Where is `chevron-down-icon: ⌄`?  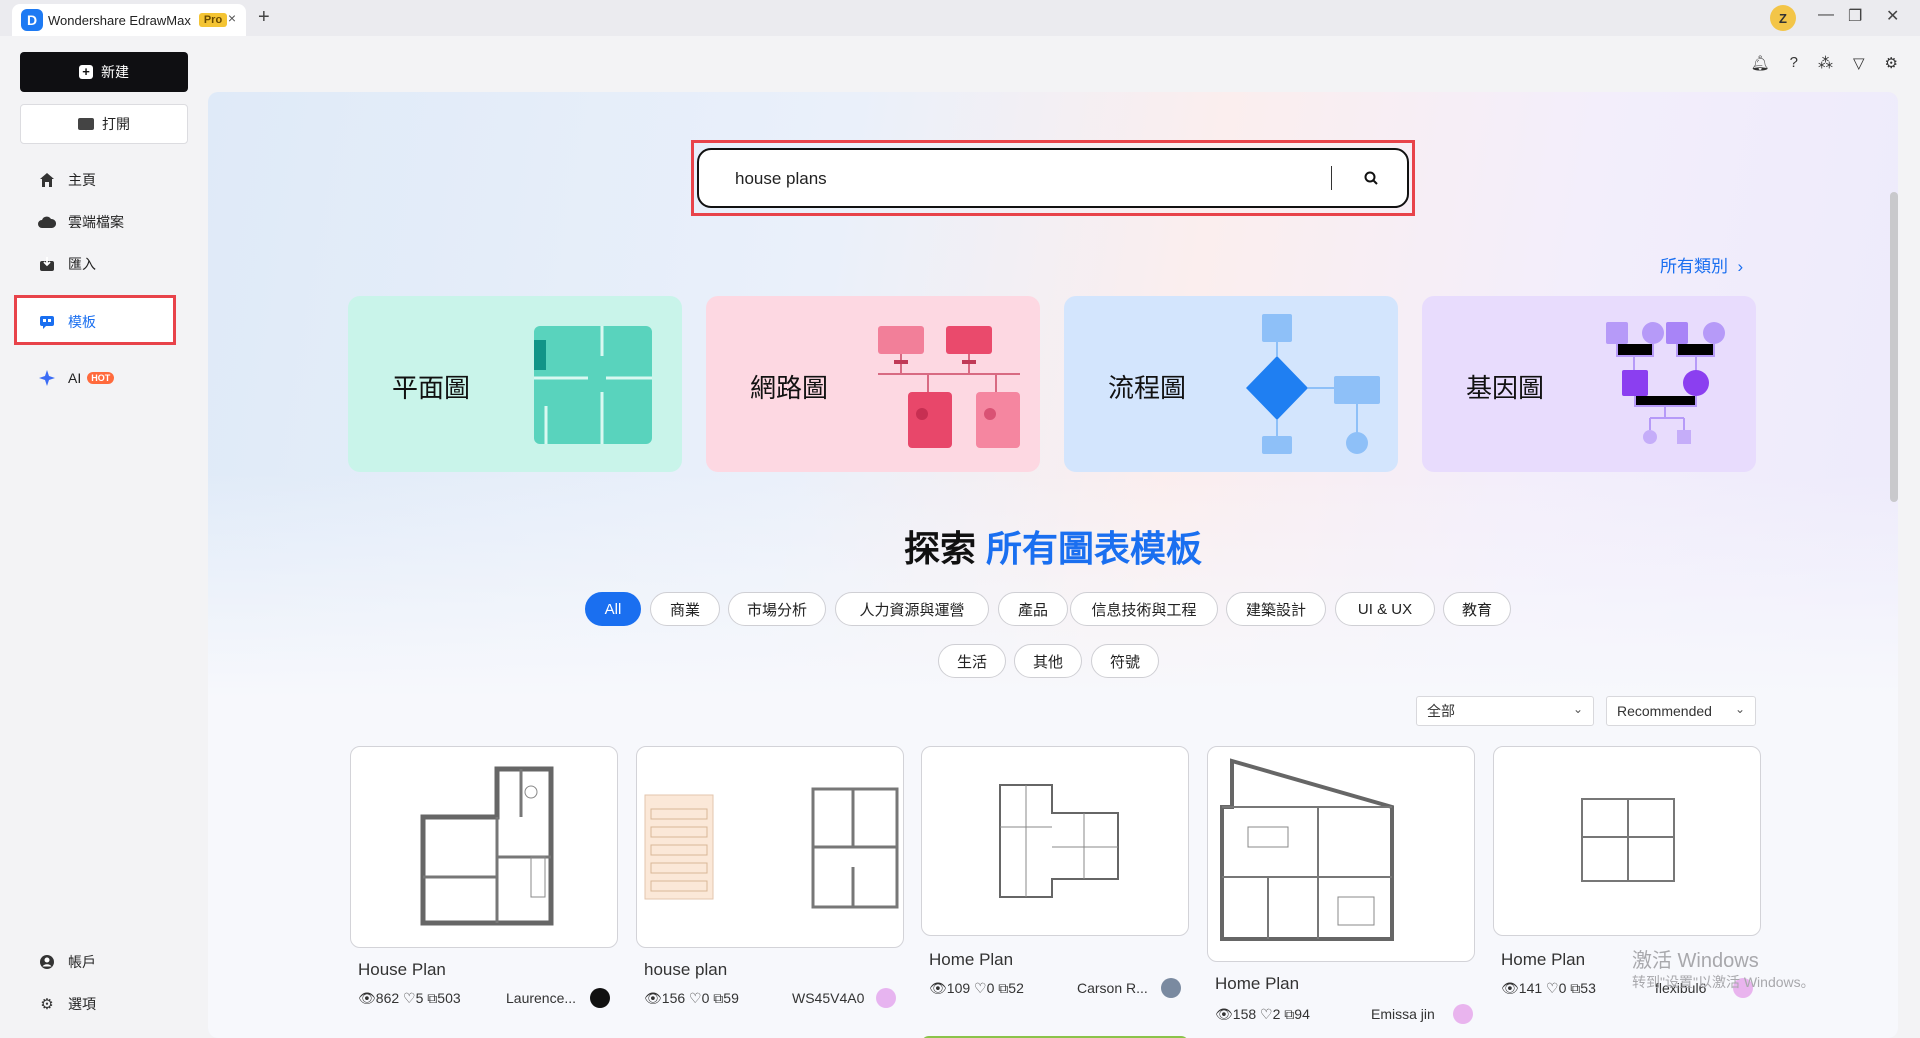 chevron-down-icon: ⌄ is located at coordinates (1577, 709).